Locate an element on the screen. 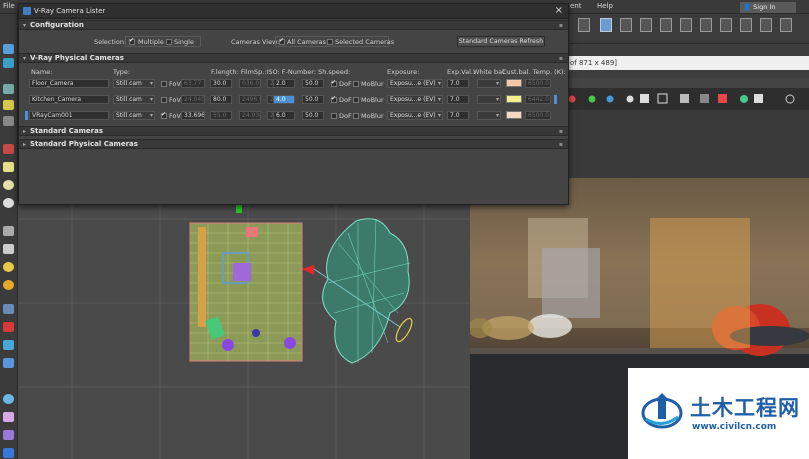  scene-explorer-icon is located at coordinates (8, 435).